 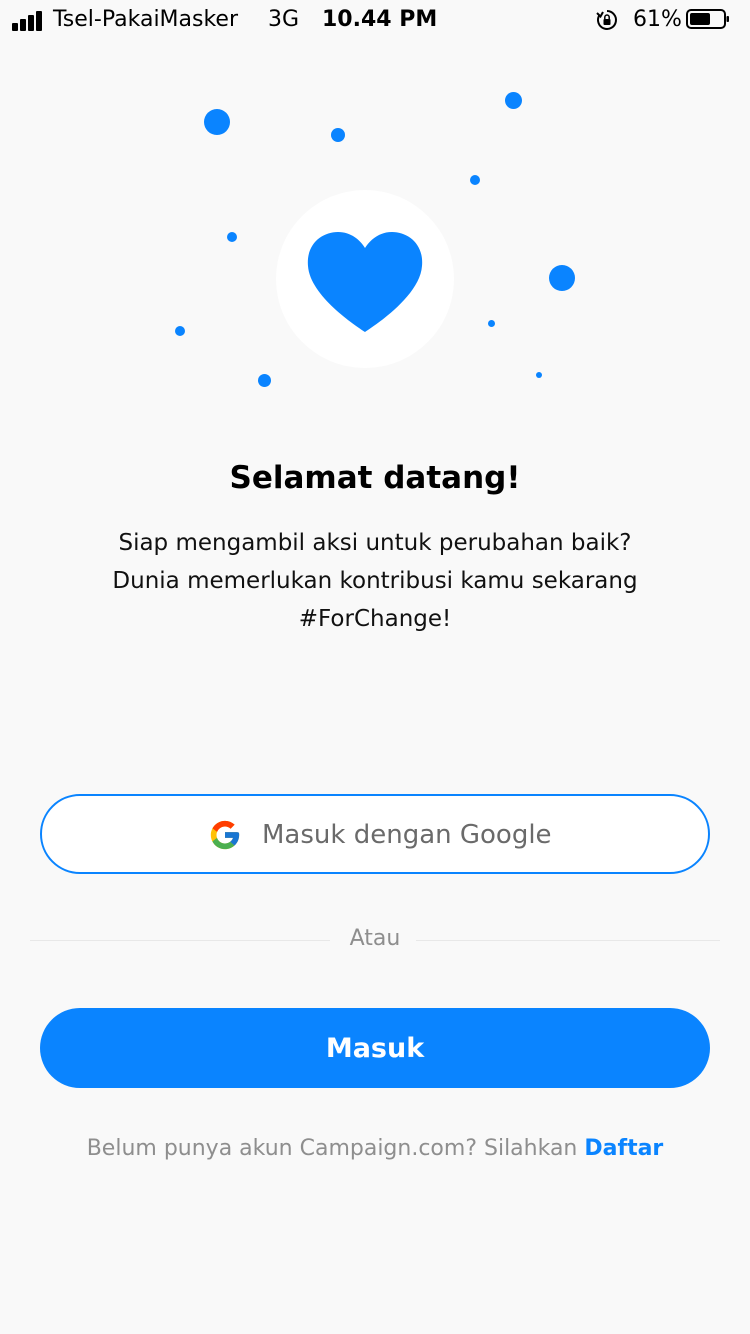 I want to click on signup-link: Daftar, so click(x=623, y=1148).